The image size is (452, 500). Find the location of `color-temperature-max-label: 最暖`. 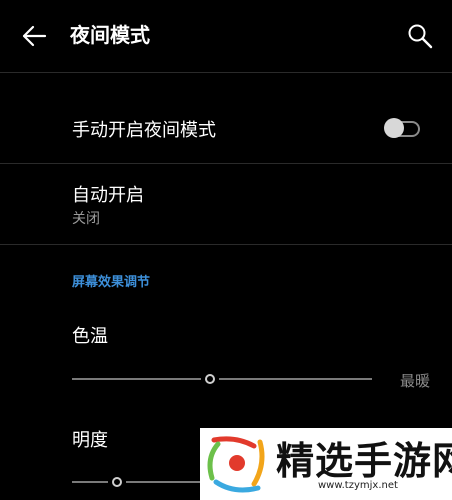

color-temperature-max-label: 最暖 is located at coordinates (415, 381).